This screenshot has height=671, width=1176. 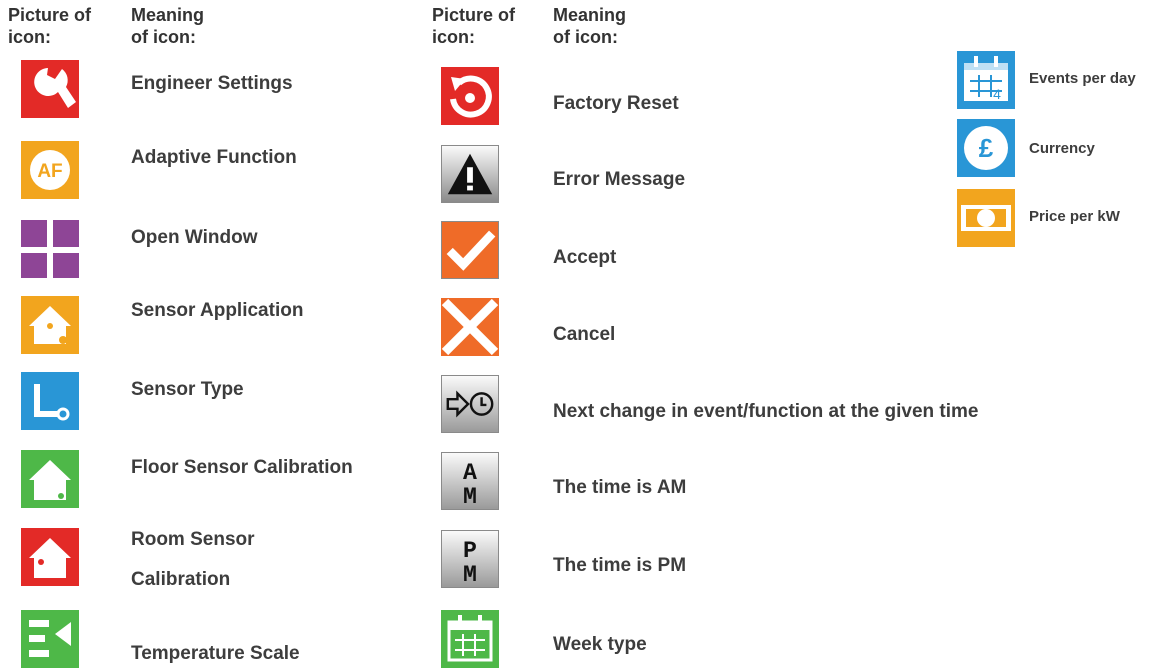 I want to click on label-engineer-settings: Engineer Settings, so click(x=212, y=83).